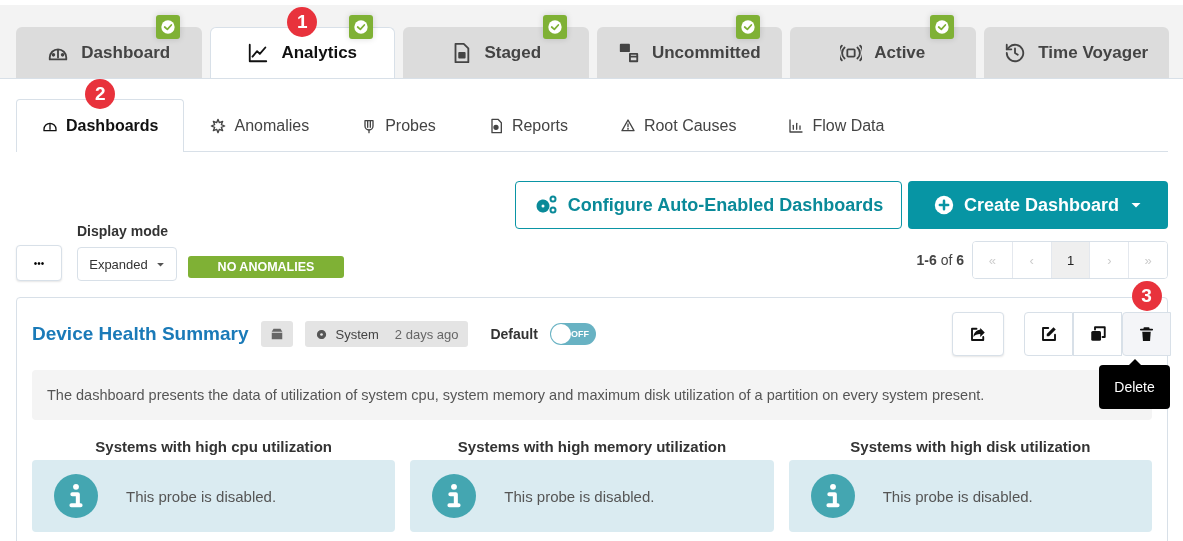  Describe the element at coordinates (527, 125) in the screenshot. I see `sub-tab: Reports` at that location.